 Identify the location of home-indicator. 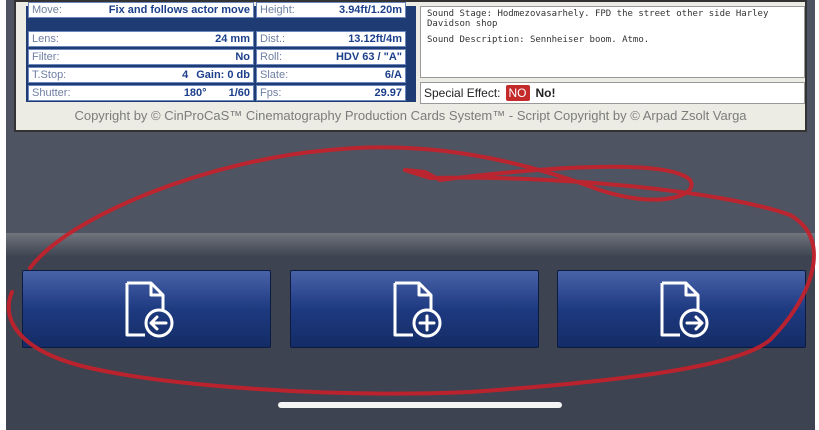
(420, 405).